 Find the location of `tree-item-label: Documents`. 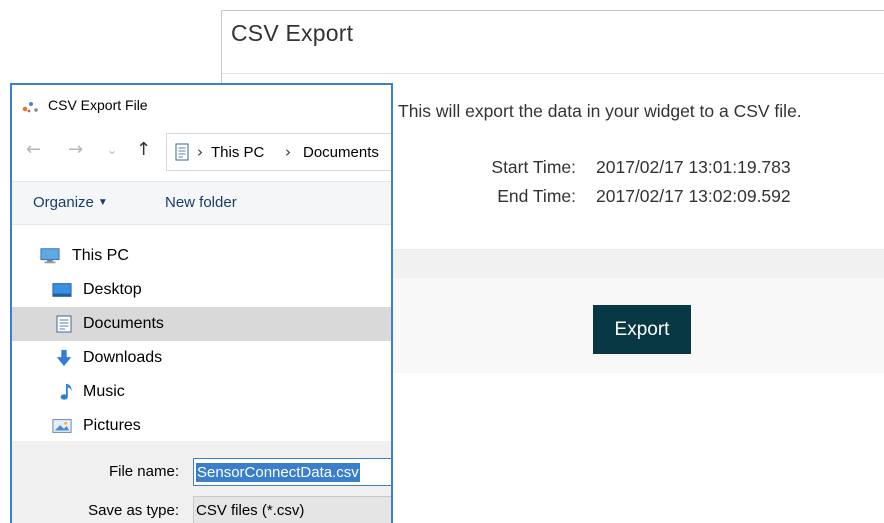

tree-item-label: Documents is located at coordinates (123, 323).